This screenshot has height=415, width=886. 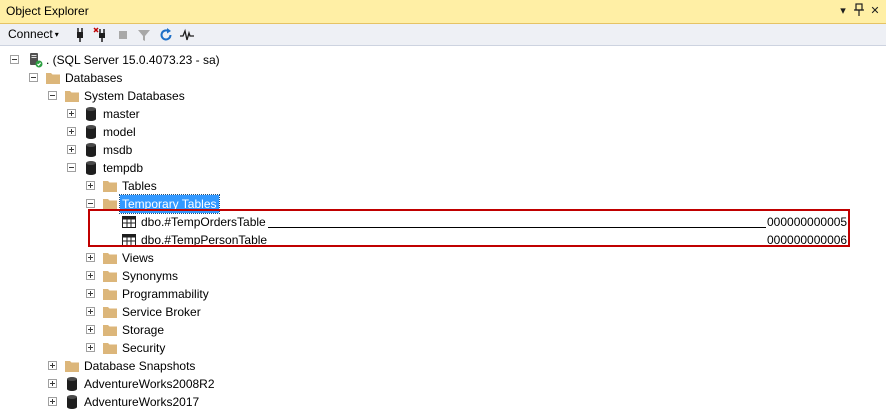 I want to click on object-explorer-title-bar: Object Explorer ▾ ✕, so click(x=443, y=12).